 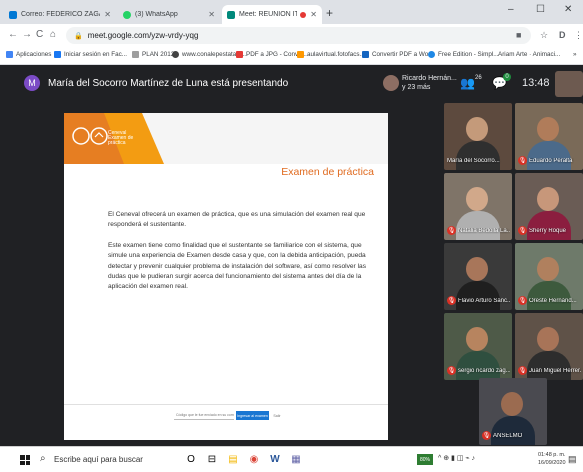 What do you see at coordinates (98, 459) in the screenshot?
I see `taskbar-search-box: Escribe aquí para buscar` at bounding box center [98, 459].